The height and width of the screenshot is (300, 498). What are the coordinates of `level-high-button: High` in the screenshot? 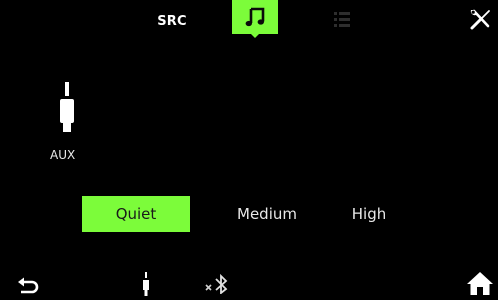 It's located at (369, 214).